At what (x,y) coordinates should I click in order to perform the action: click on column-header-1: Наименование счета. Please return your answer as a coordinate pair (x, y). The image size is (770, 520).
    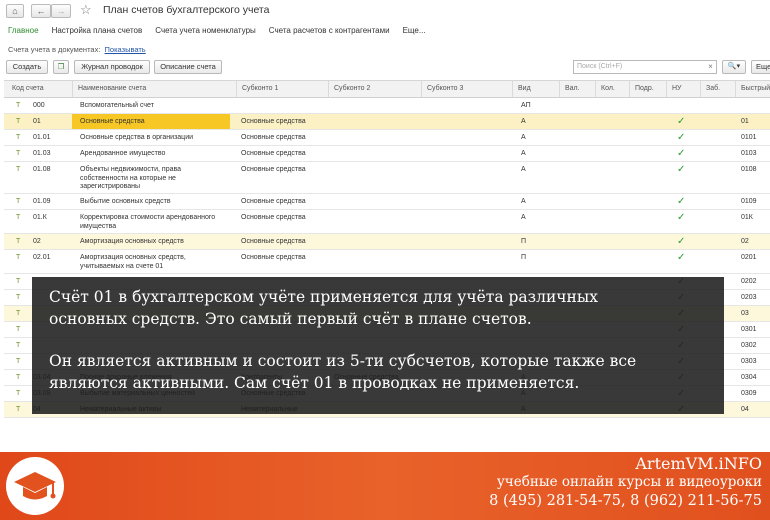
    Looking at the image, I should click on (112, 88).